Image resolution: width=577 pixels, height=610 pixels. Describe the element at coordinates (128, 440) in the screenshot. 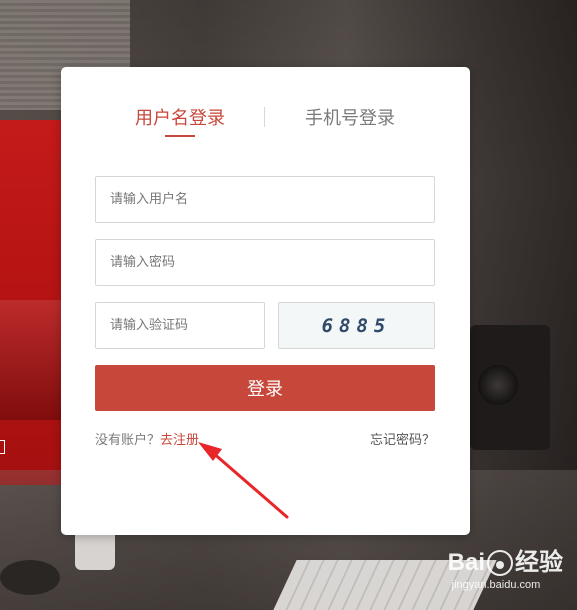

I see `no-account-text: 没有账户？` at that location.